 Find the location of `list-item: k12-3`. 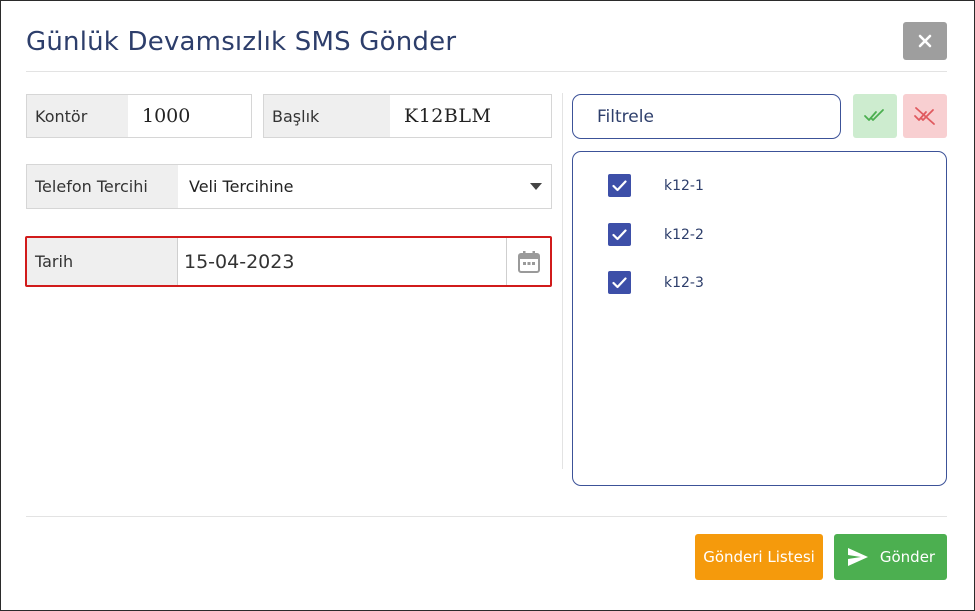

list-item: k12-3 is located at coordinates (656, 282).